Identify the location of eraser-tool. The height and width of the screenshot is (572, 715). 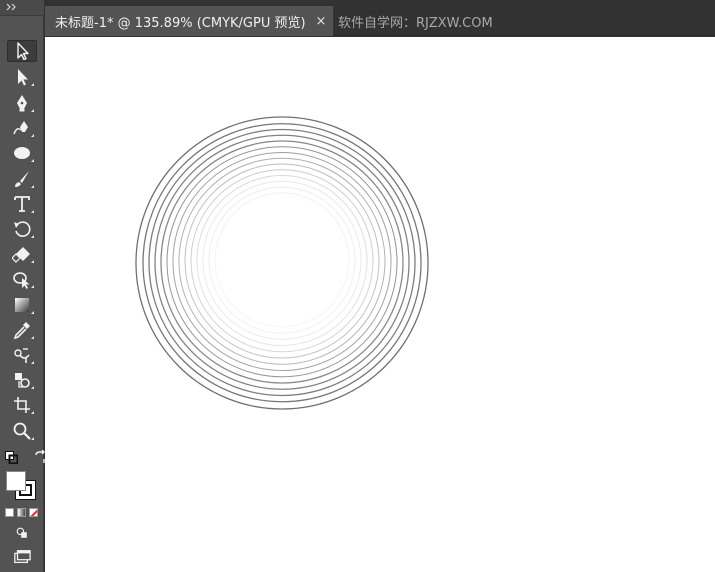
(22, 254).